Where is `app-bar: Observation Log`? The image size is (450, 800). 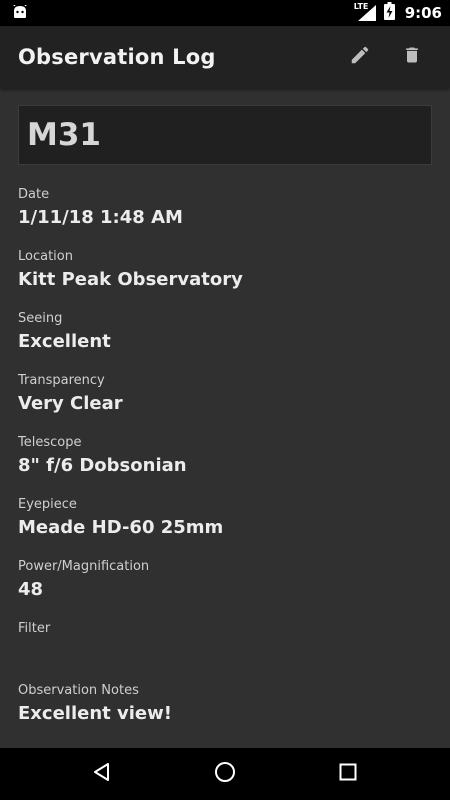 app-bar: Observation Log is located at coordinates (225, 57).